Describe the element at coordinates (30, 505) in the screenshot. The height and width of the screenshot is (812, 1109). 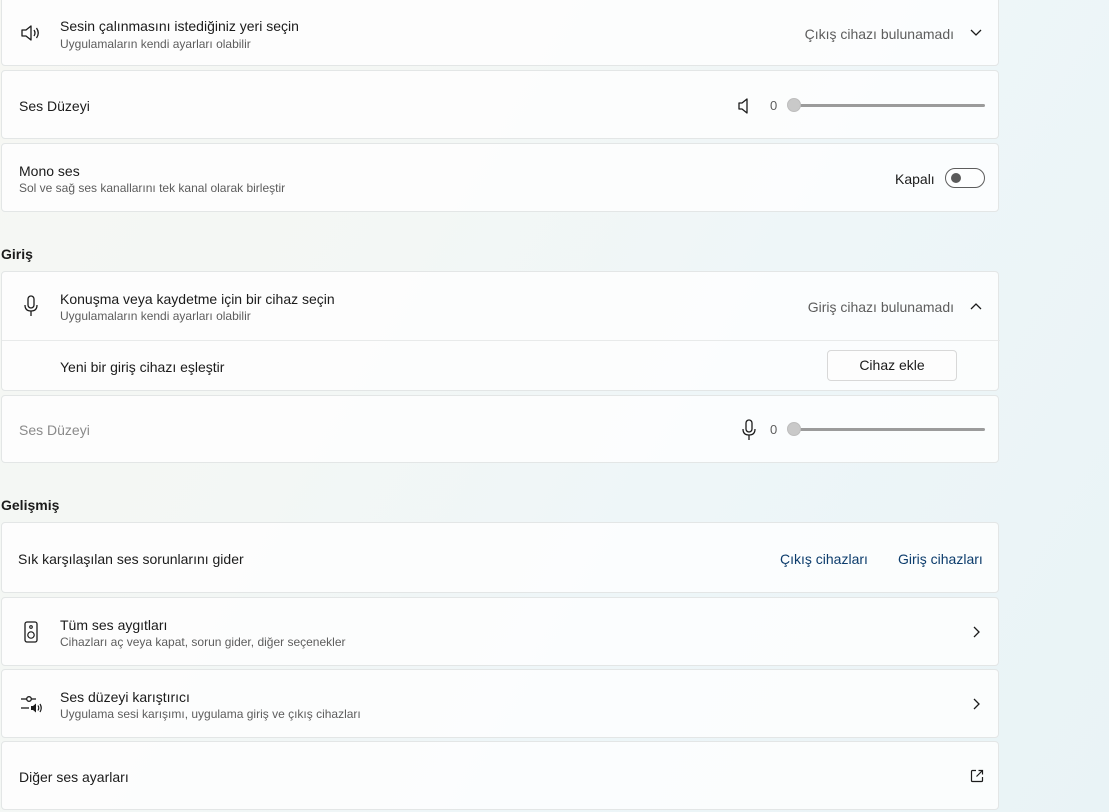
I see `advanced-section-header: Gelişmiş` at that location.